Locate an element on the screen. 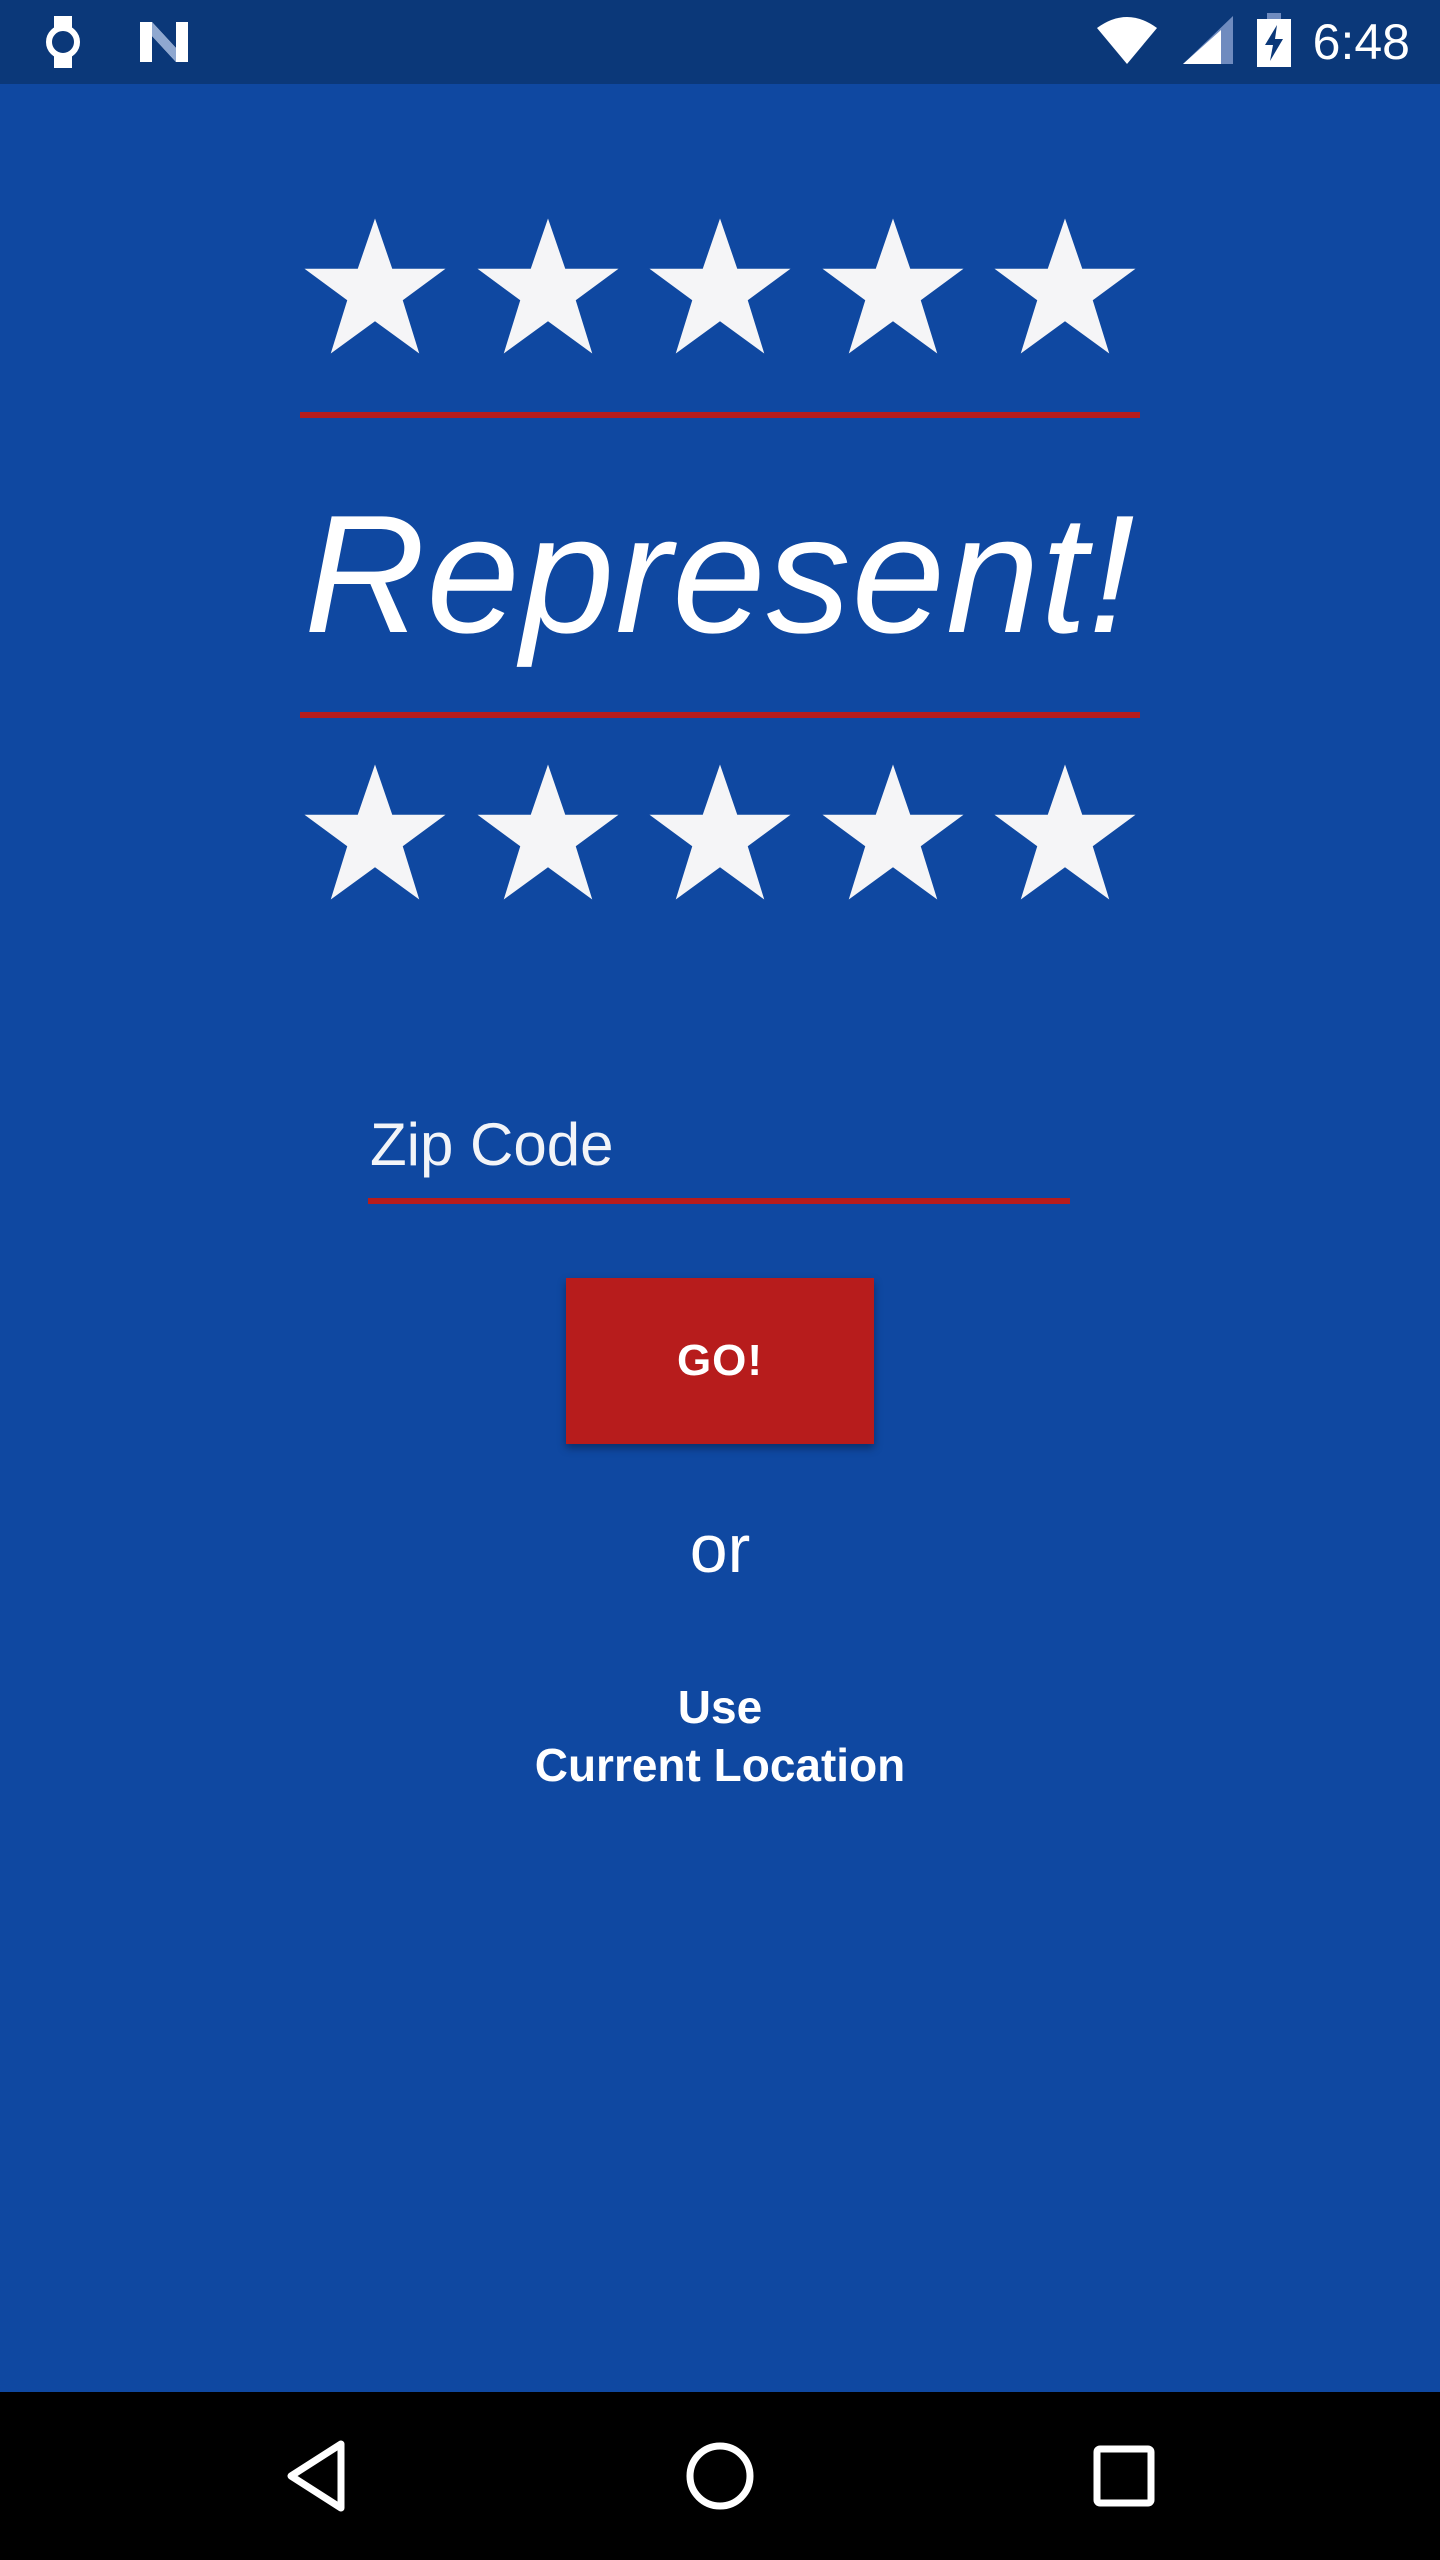 This screenshot has height=2560, width=1440. bottom-stars-row is located at coordinates (720, 835).